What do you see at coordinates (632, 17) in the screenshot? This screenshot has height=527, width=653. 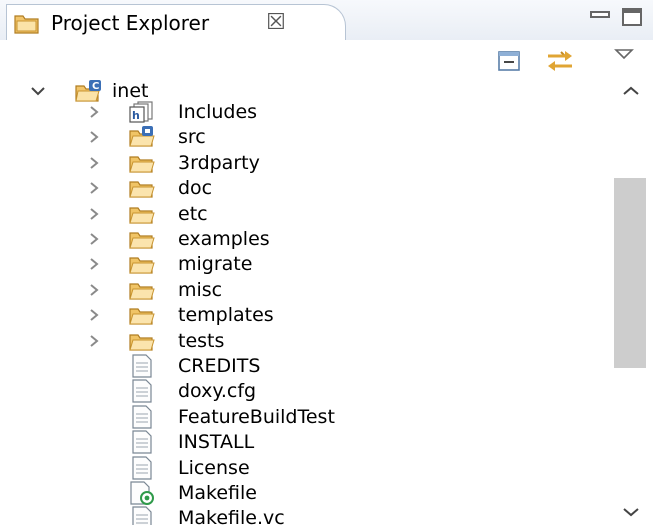 I see `maximize-icon` at bounding box center [632, 17].